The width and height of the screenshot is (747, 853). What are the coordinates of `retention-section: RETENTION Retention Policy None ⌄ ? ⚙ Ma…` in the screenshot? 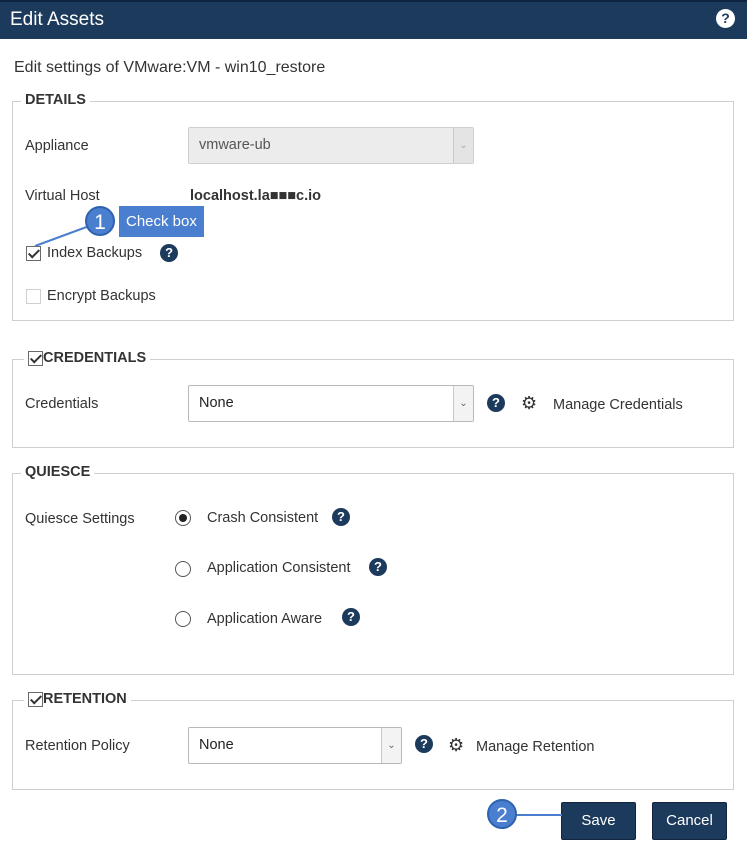 It's located at (373, 740).